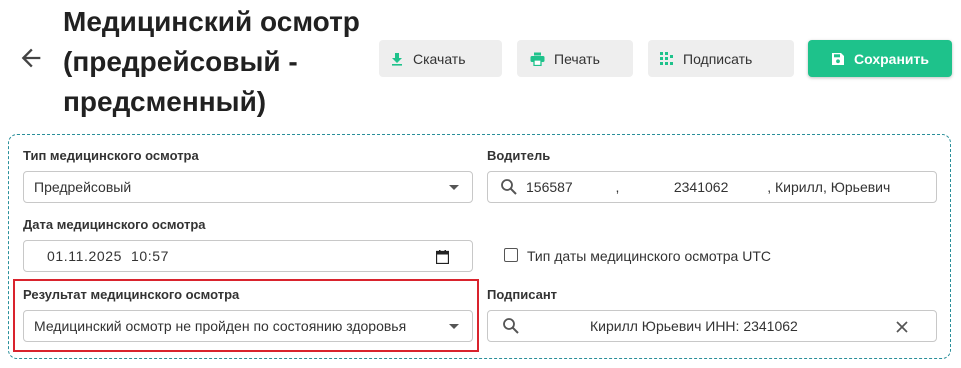  I want to click on driver-value: 156587 , 2341062 , Кирилл, Юрьевич, so click(708, 187).